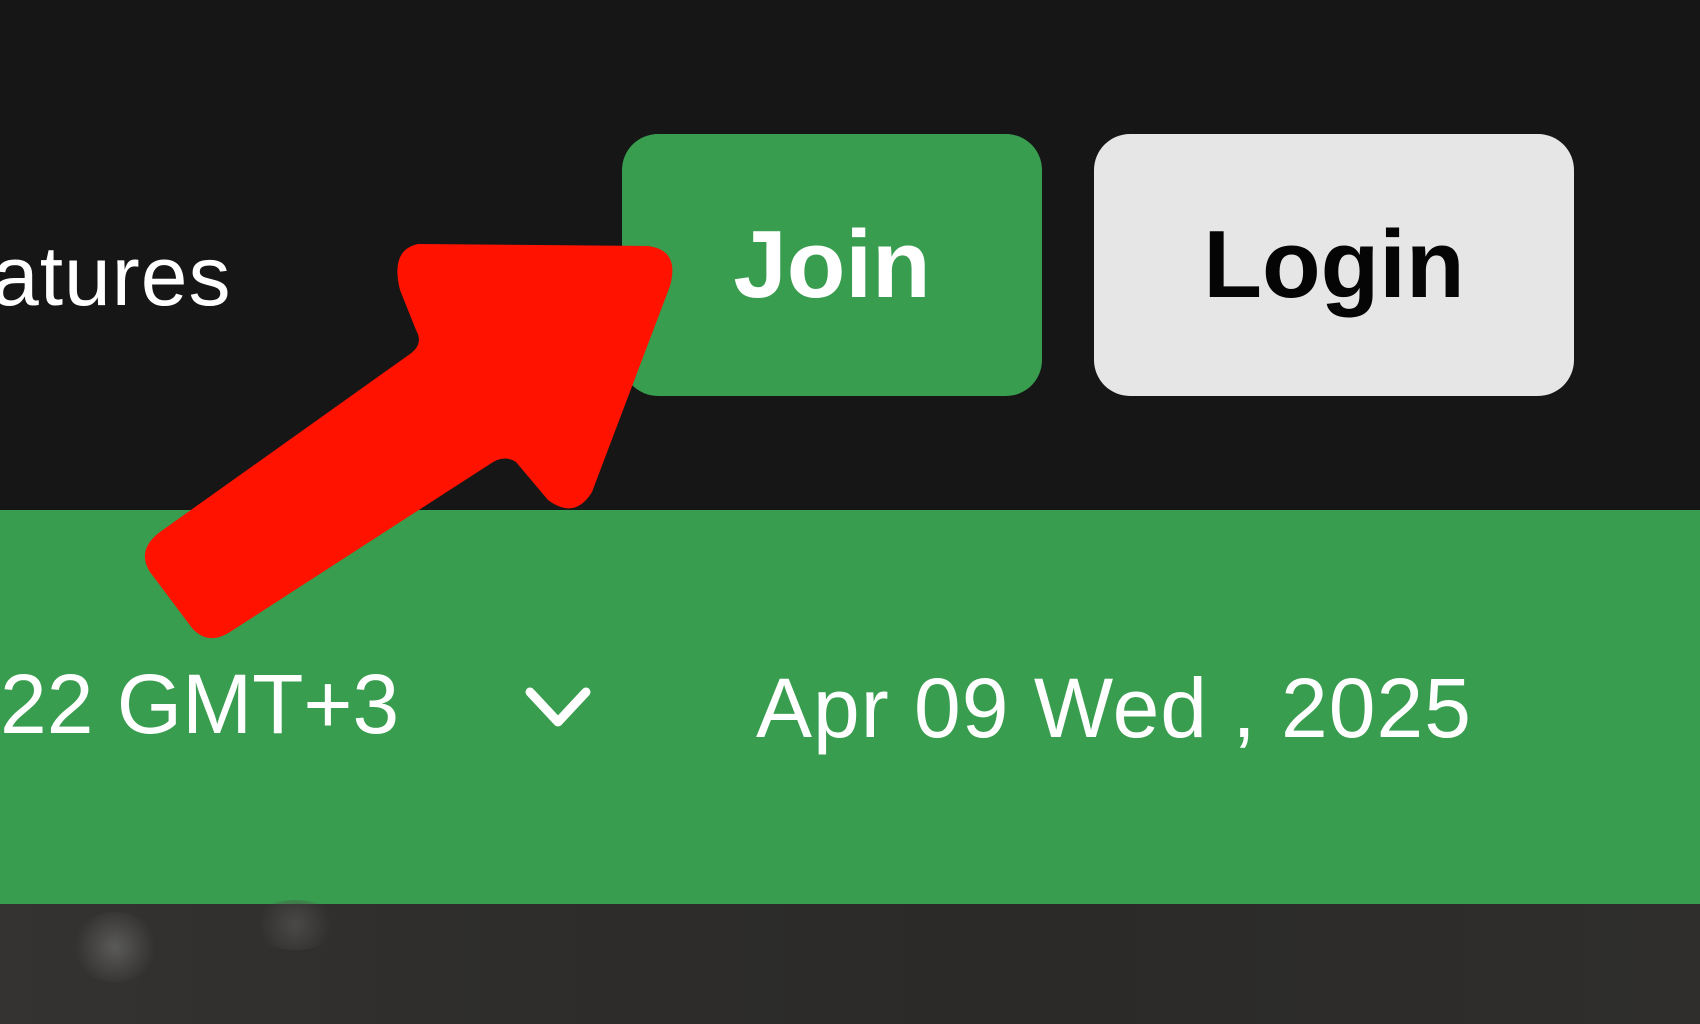  I want to click on chevron-down-icon, so click(558, 708).